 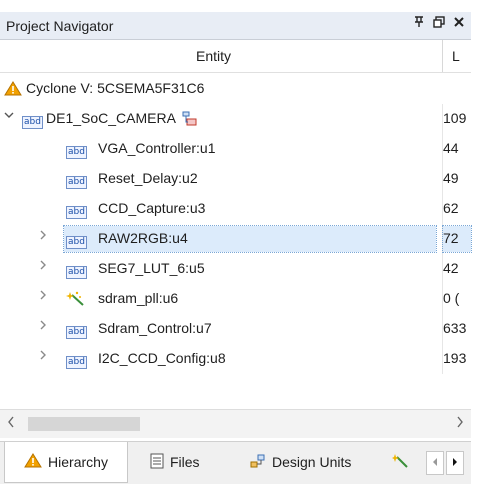 What do you see at coordinates (157, 462) in the screenshot?
I see `document-icon` at bounding box center [157, 462].